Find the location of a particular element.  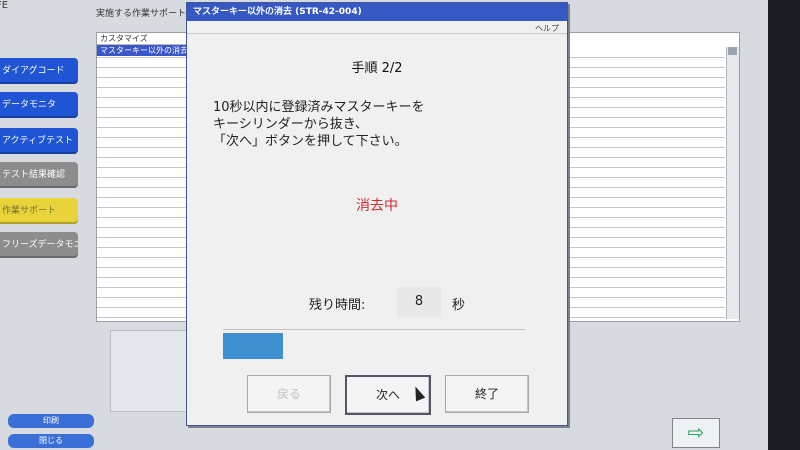

next-button-label: 次へ is located at coordinates (387, 395).